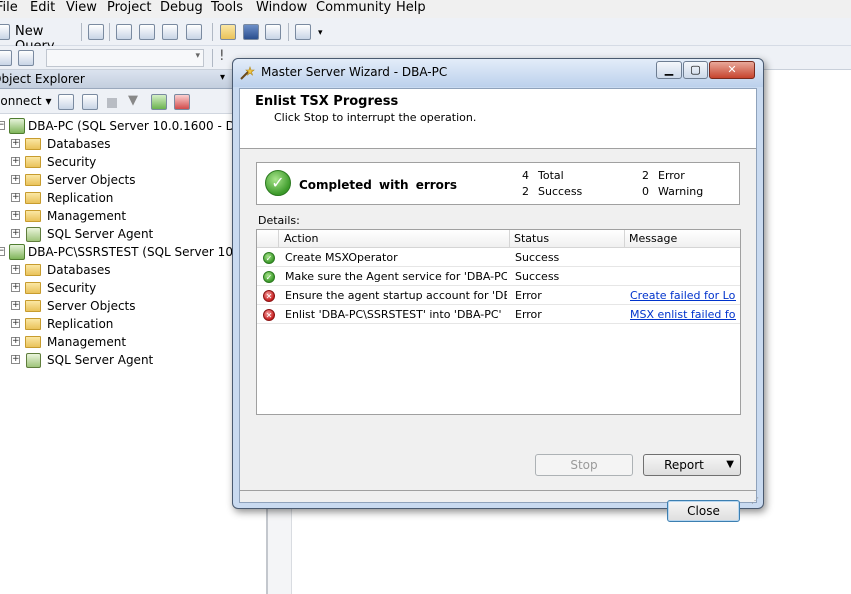 Image resolution: width=851 pixels, height=594 pixels. Describe the element at coordinates (159, 102) in the screenshot. I see `refresh-icon` at that location.